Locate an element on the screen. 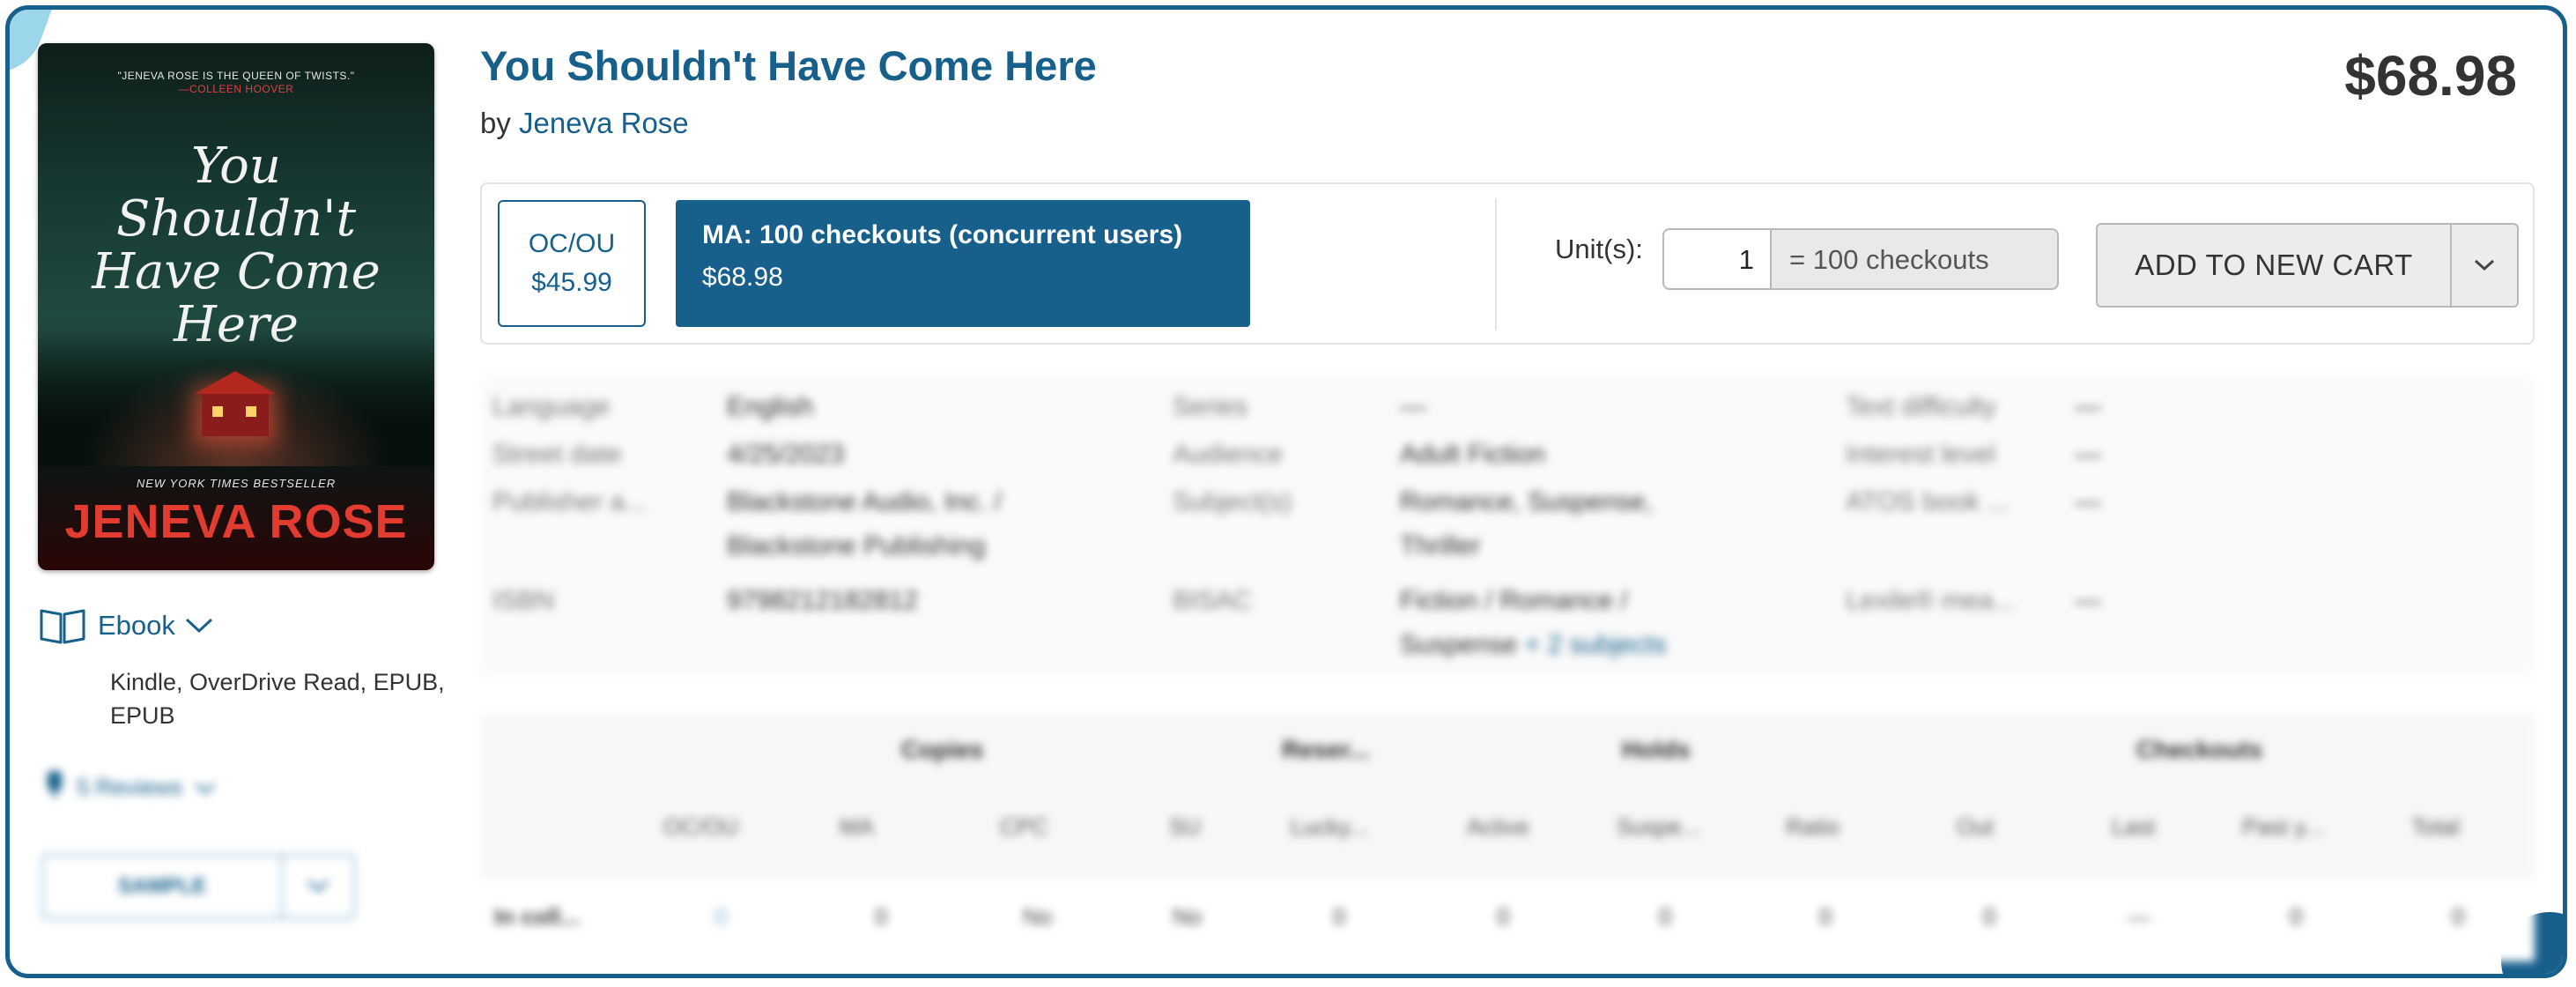  table-cell: — is located at coordinates (2139, 916).